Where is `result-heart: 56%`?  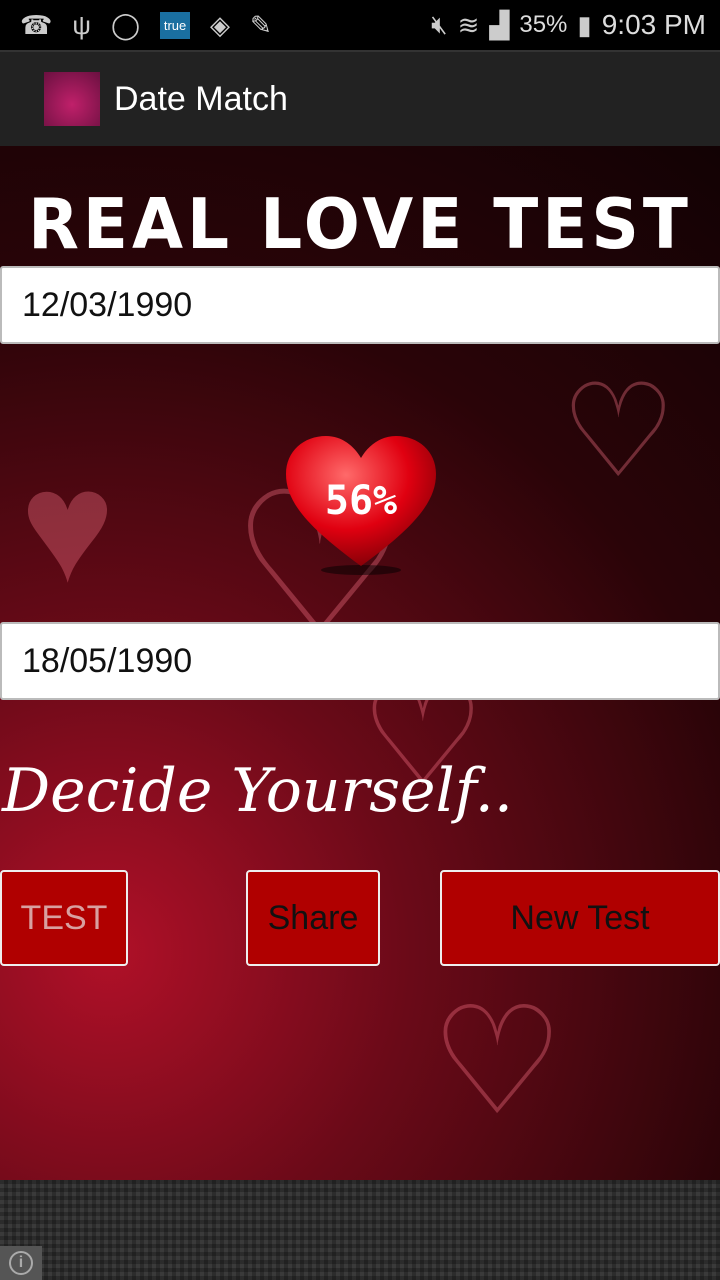 result-heart: 56% is located at coordinates (361, 506).